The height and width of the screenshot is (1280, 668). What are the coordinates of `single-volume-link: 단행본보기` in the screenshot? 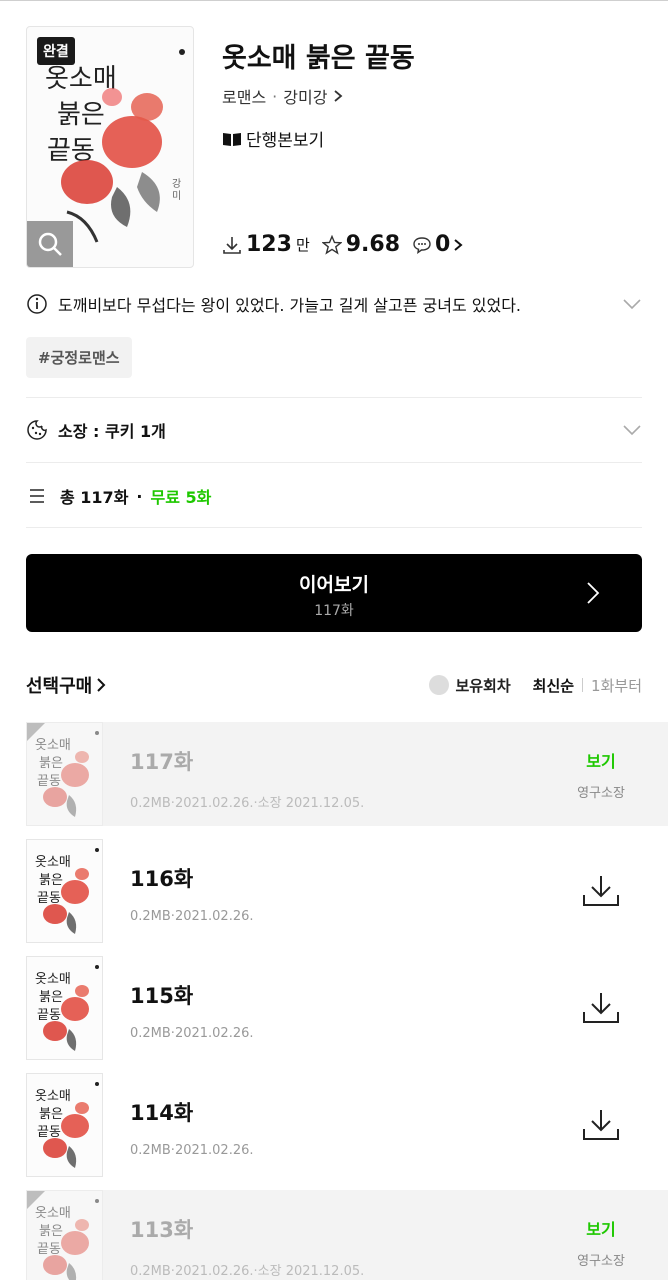 It's located at (273, 138).